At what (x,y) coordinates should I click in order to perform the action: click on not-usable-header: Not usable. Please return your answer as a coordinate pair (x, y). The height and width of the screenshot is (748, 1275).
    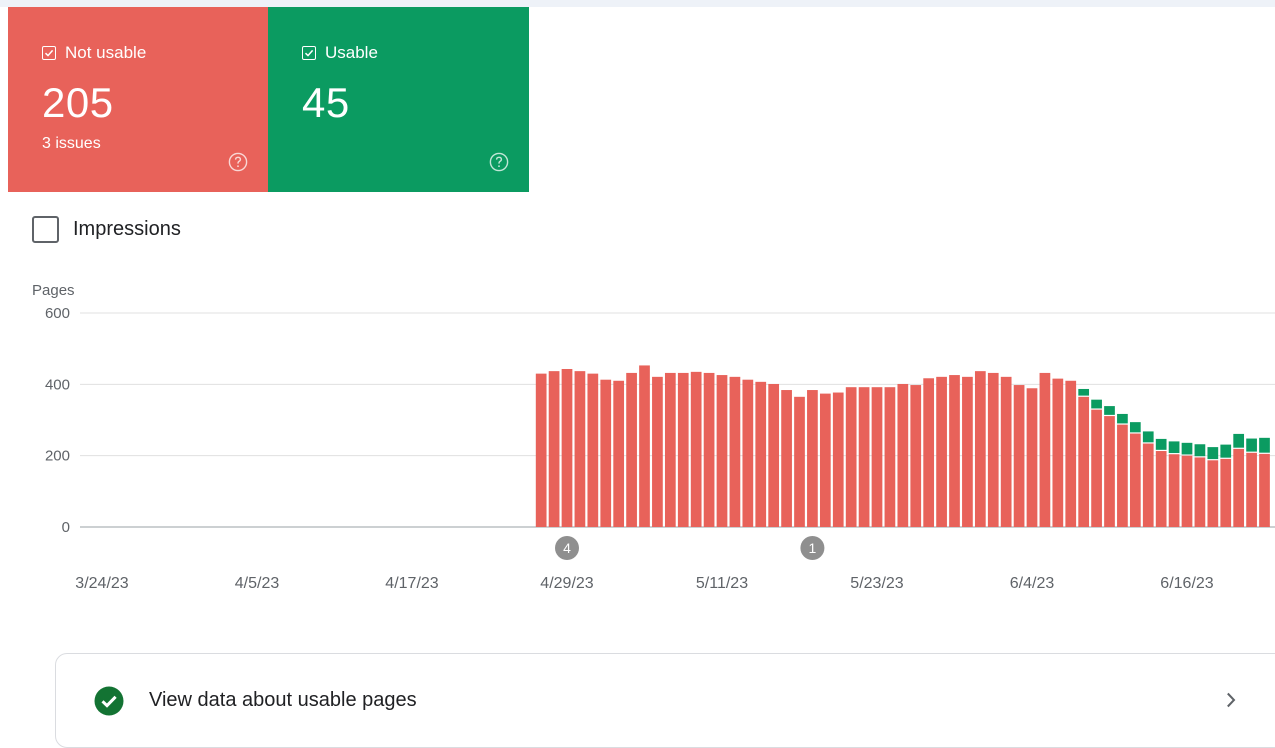
    Looking at the image, I should click on (94, 53).